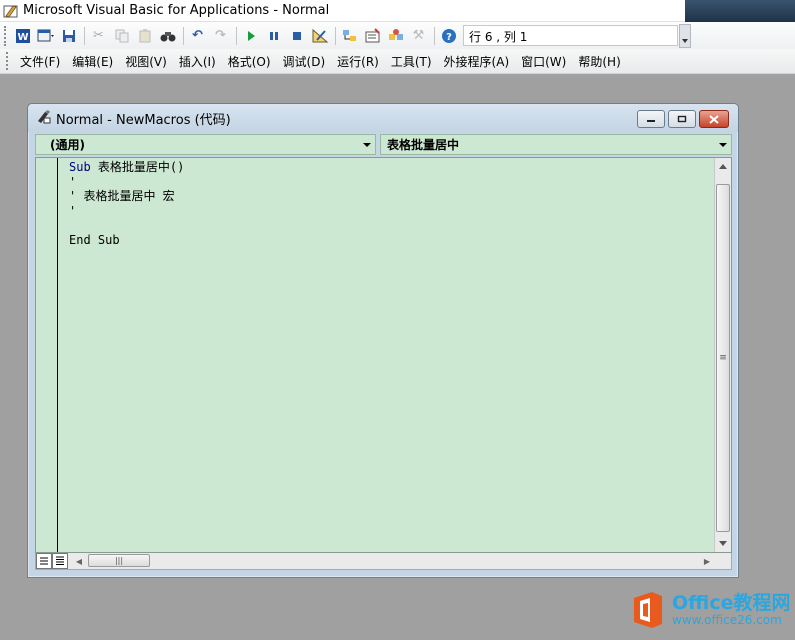 The height and width of the screenshot is (640, 795). What do you see at coordinates (418, 35) in the screenshot?
I see `toolbox-icon: ⚒` at bounding box center [418, 35].